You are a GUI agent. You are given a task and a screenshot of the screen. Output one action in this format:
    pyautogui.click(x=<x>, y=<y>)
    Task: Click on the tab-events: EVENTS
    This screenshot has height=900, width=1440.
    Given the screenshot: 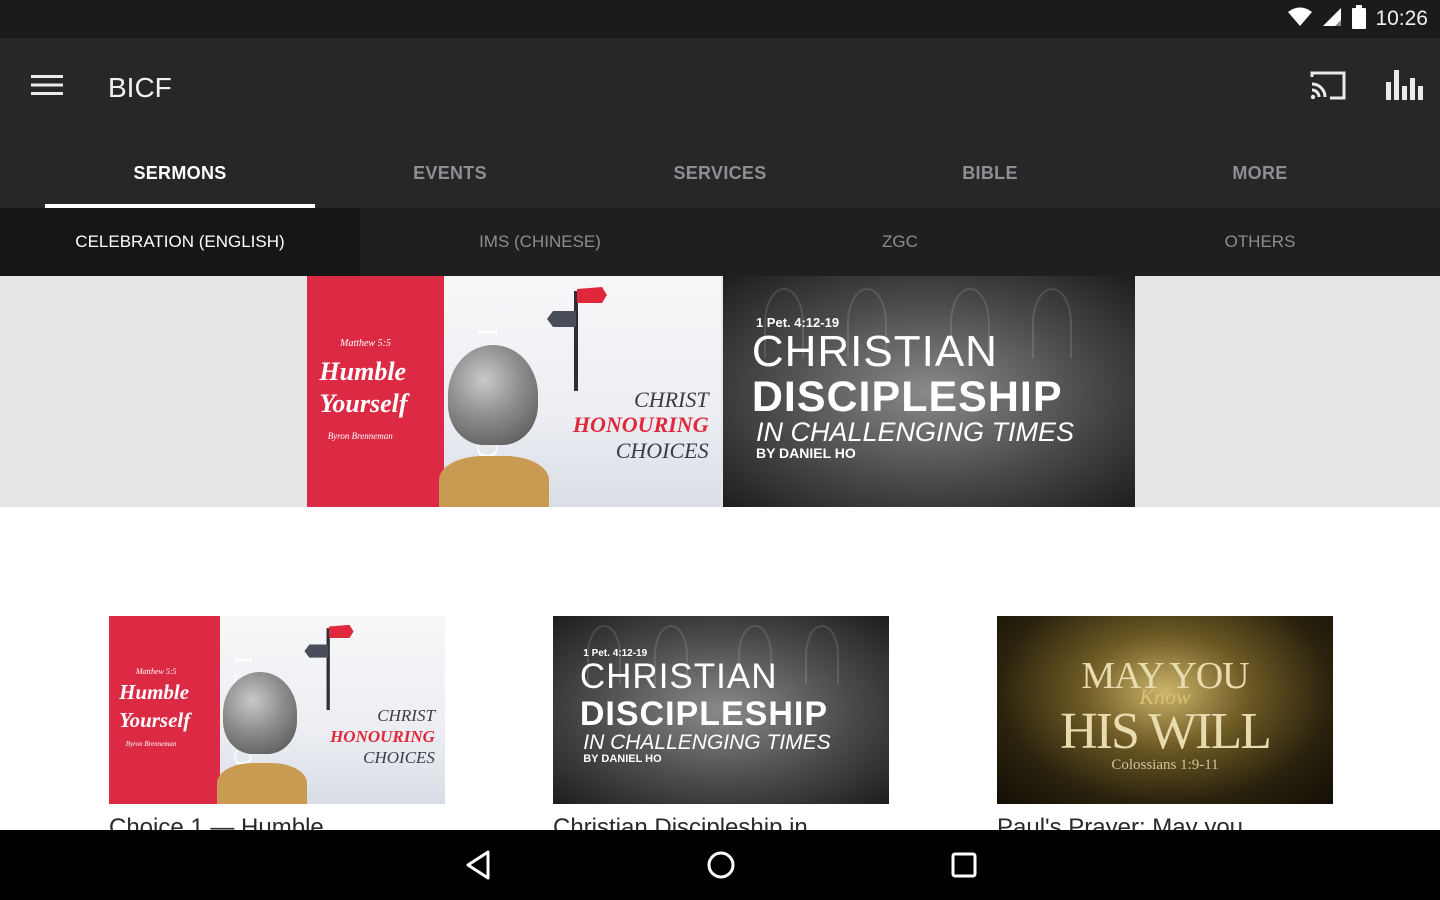 What is the action you would take?
    pyautogui.click(x=450, y=173)
    